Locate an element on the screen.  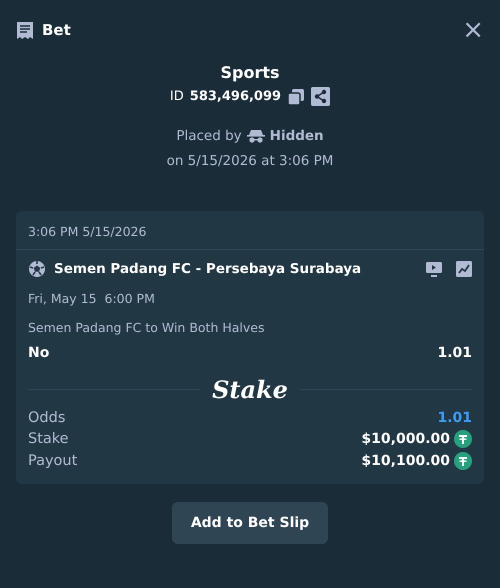
placed-date: on 5/15/2026 at 3:06 PM is located at coordinates (250, 161).